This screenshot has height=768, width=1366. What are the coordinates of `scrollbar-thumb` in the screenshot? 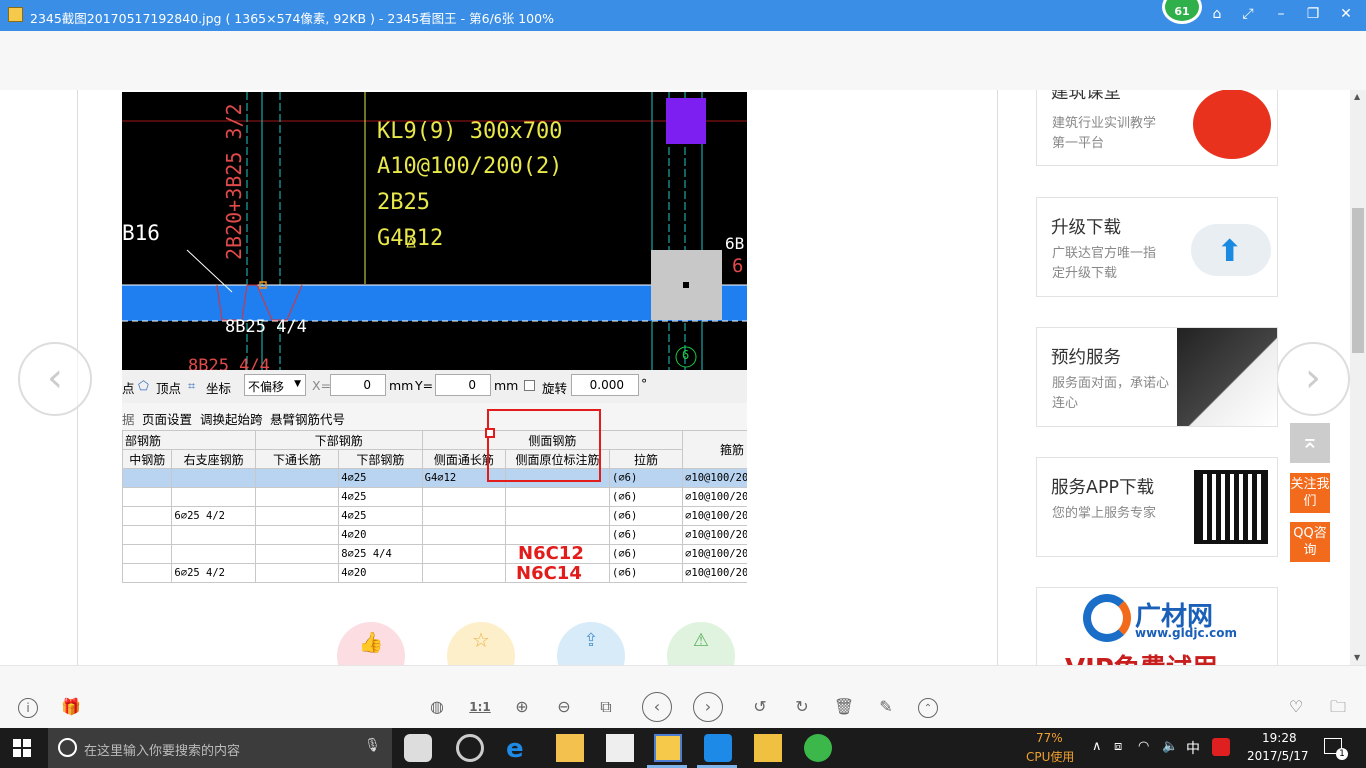 It's located at (1358, 280).